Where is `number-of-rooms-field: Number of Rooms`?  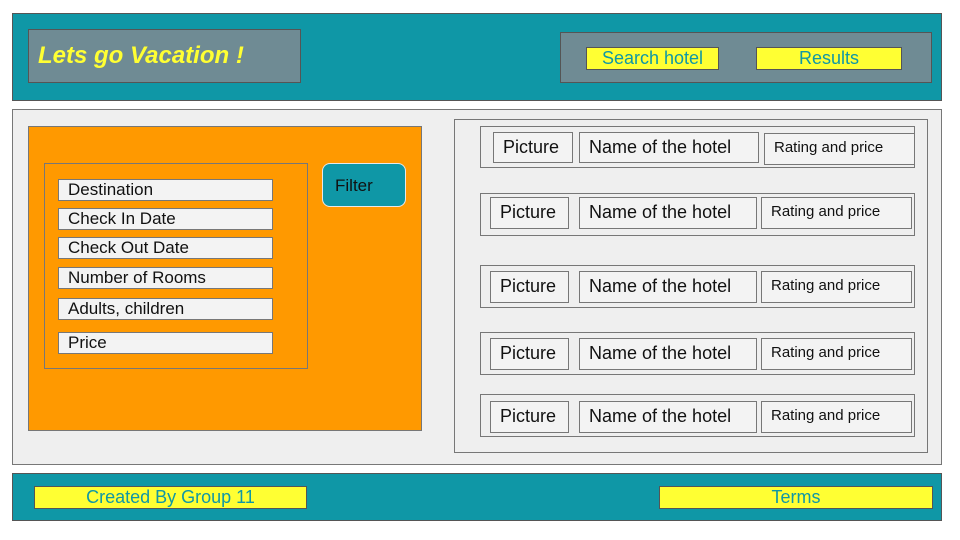 number-of-rooms-field: Number of Rooms is located at coordinates (165, 278).